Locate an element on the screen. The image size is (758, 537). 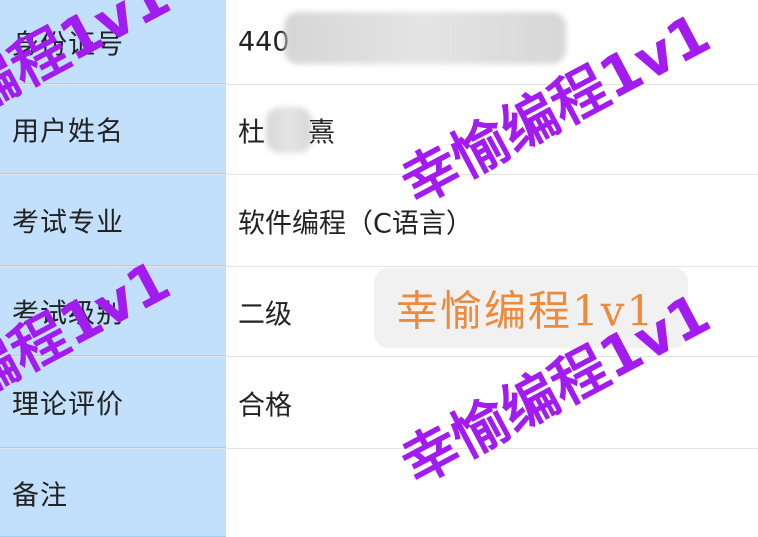
value-user-name-tail: 熹 is located at coordinates (321, 132).